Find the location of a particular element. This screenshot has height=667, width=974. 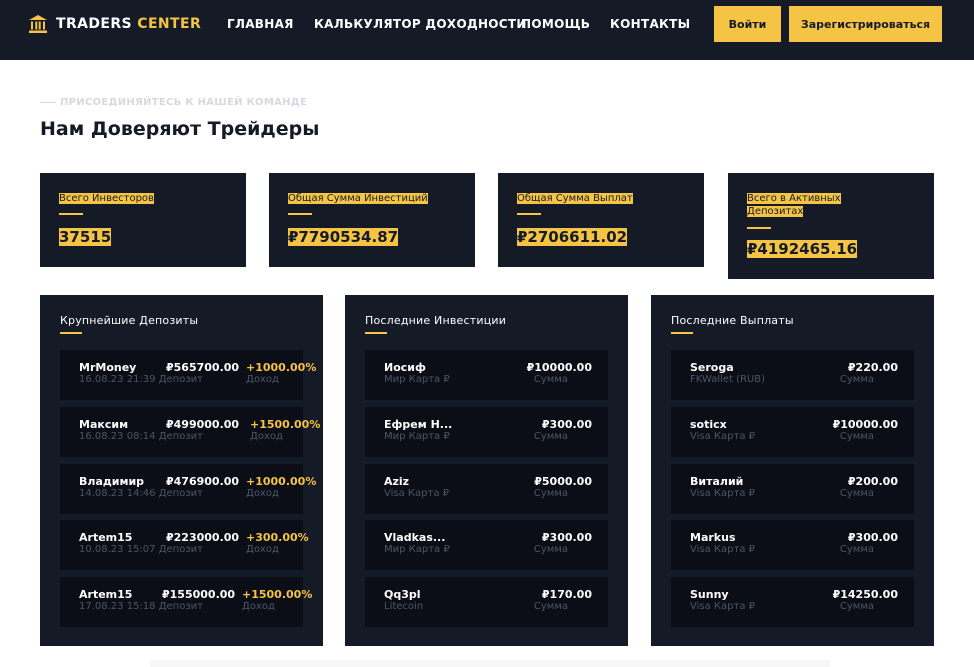

stat-label: Общая Сумма Инвестиций is located at coordinates (358, 198).